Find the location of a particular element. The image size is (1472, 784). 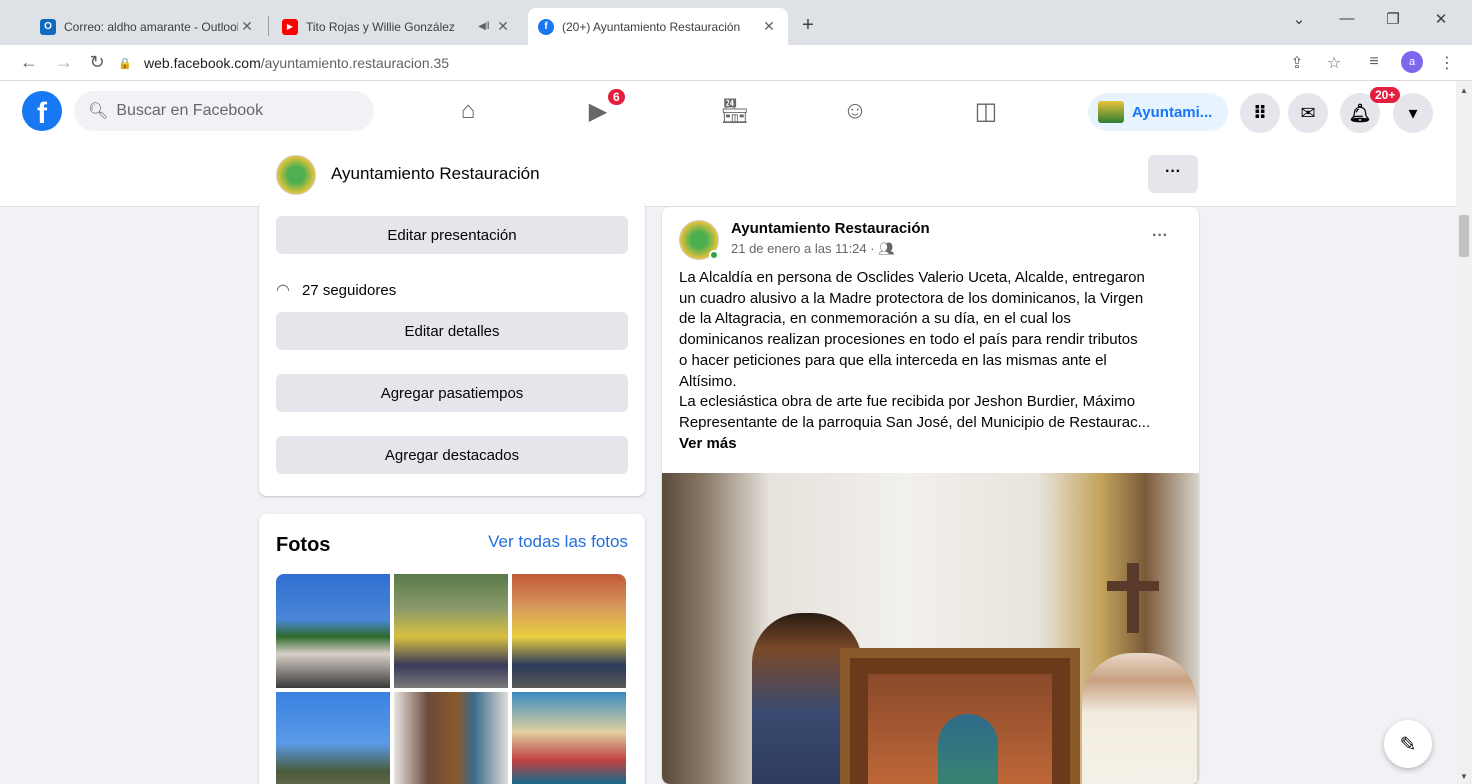

home-icon: ⌂ is located at coordinates (468, 111).